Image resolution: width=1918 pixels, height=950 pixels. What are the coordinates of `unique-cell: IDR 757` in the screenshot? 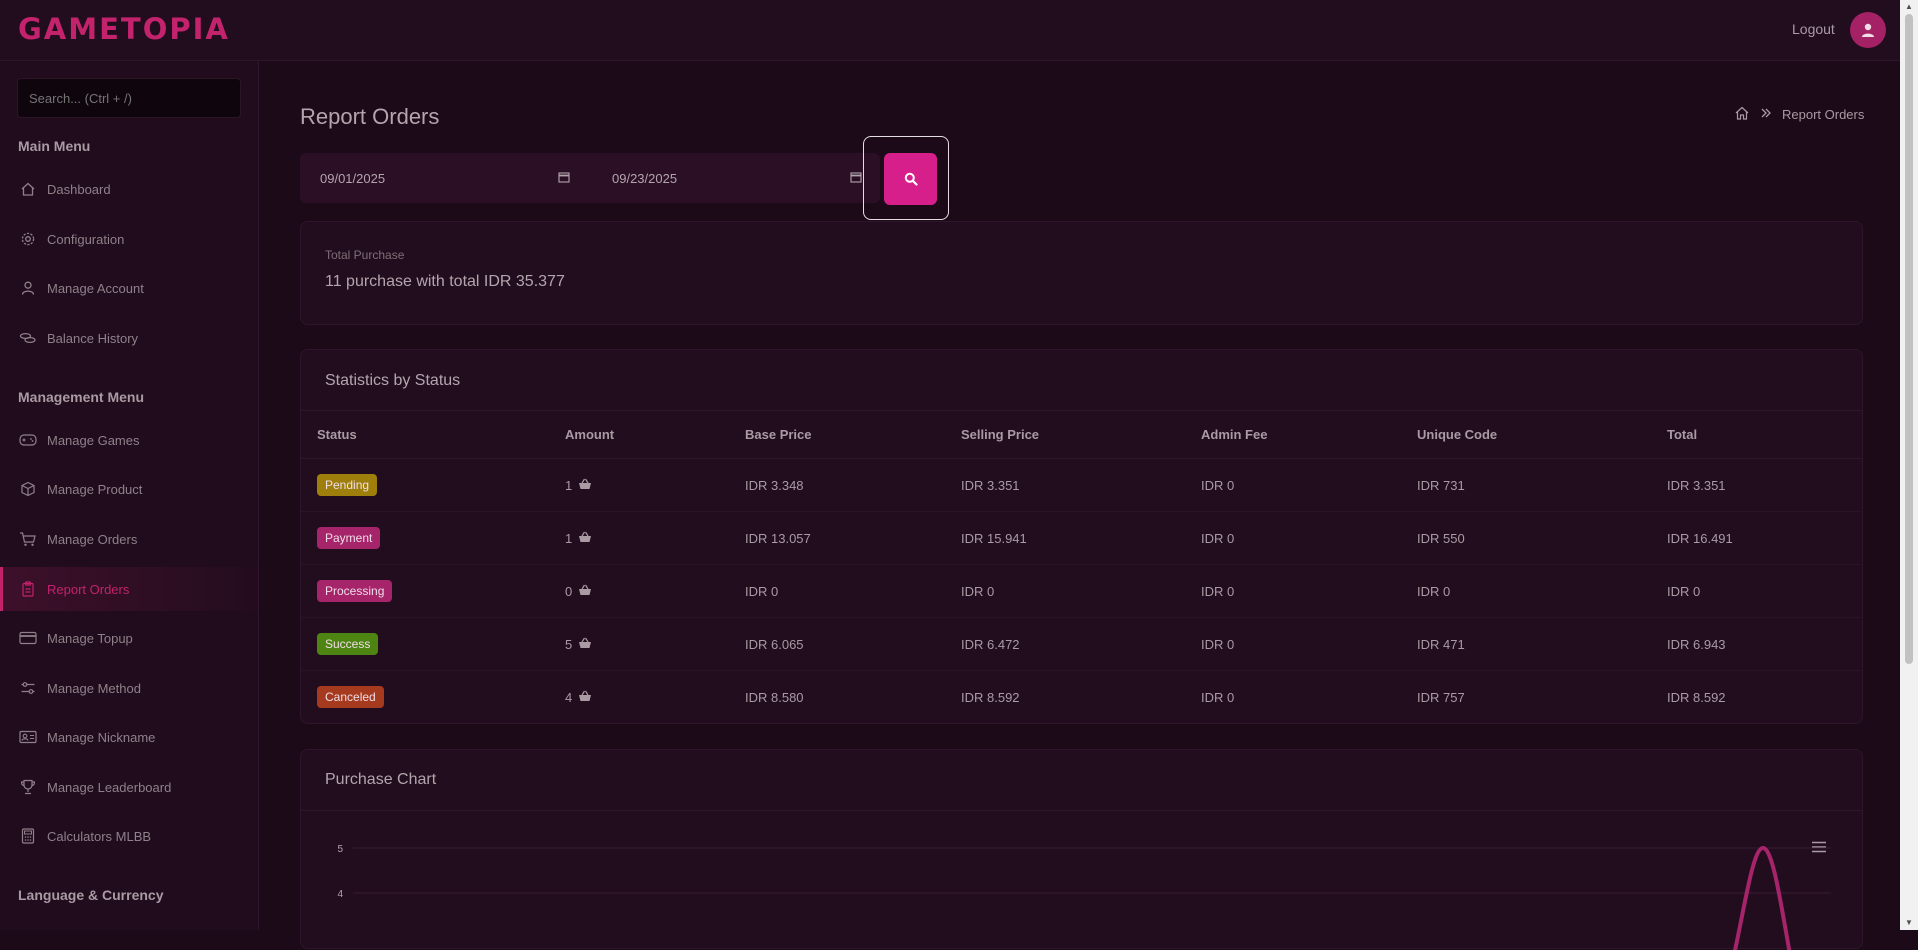 It's located at (1441, 697).